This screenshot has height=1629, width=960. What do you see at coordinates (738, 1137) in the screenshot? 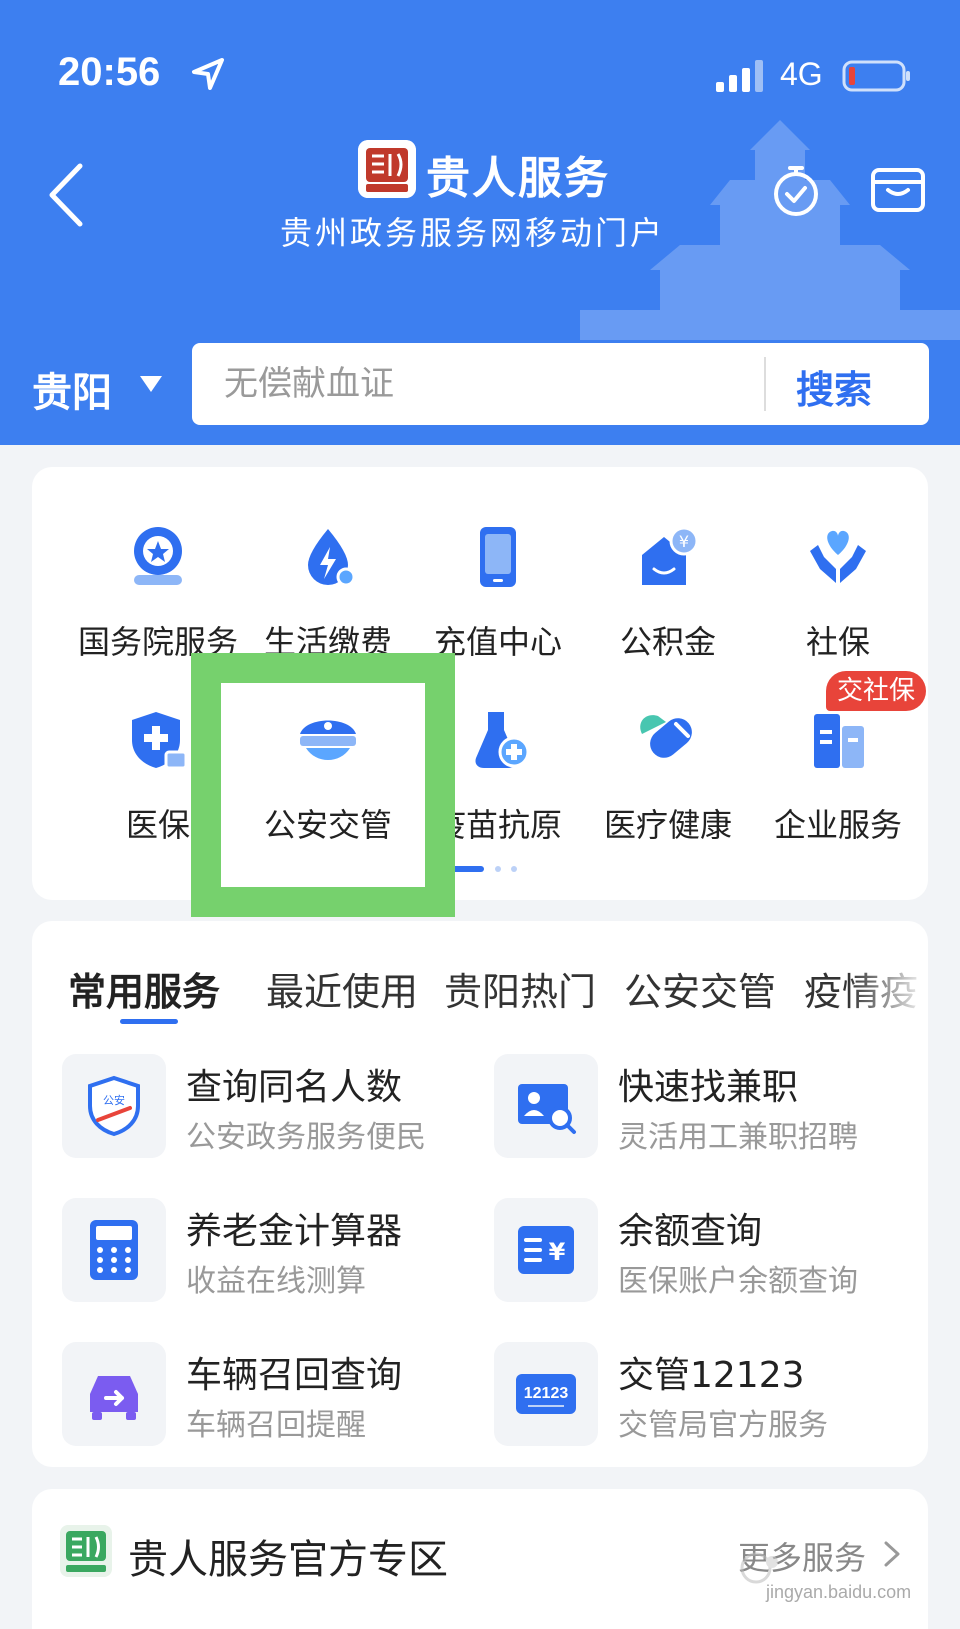
I see `item-subtitle: 灵活用工兼职招聘` at bounding box center [738, 1137].